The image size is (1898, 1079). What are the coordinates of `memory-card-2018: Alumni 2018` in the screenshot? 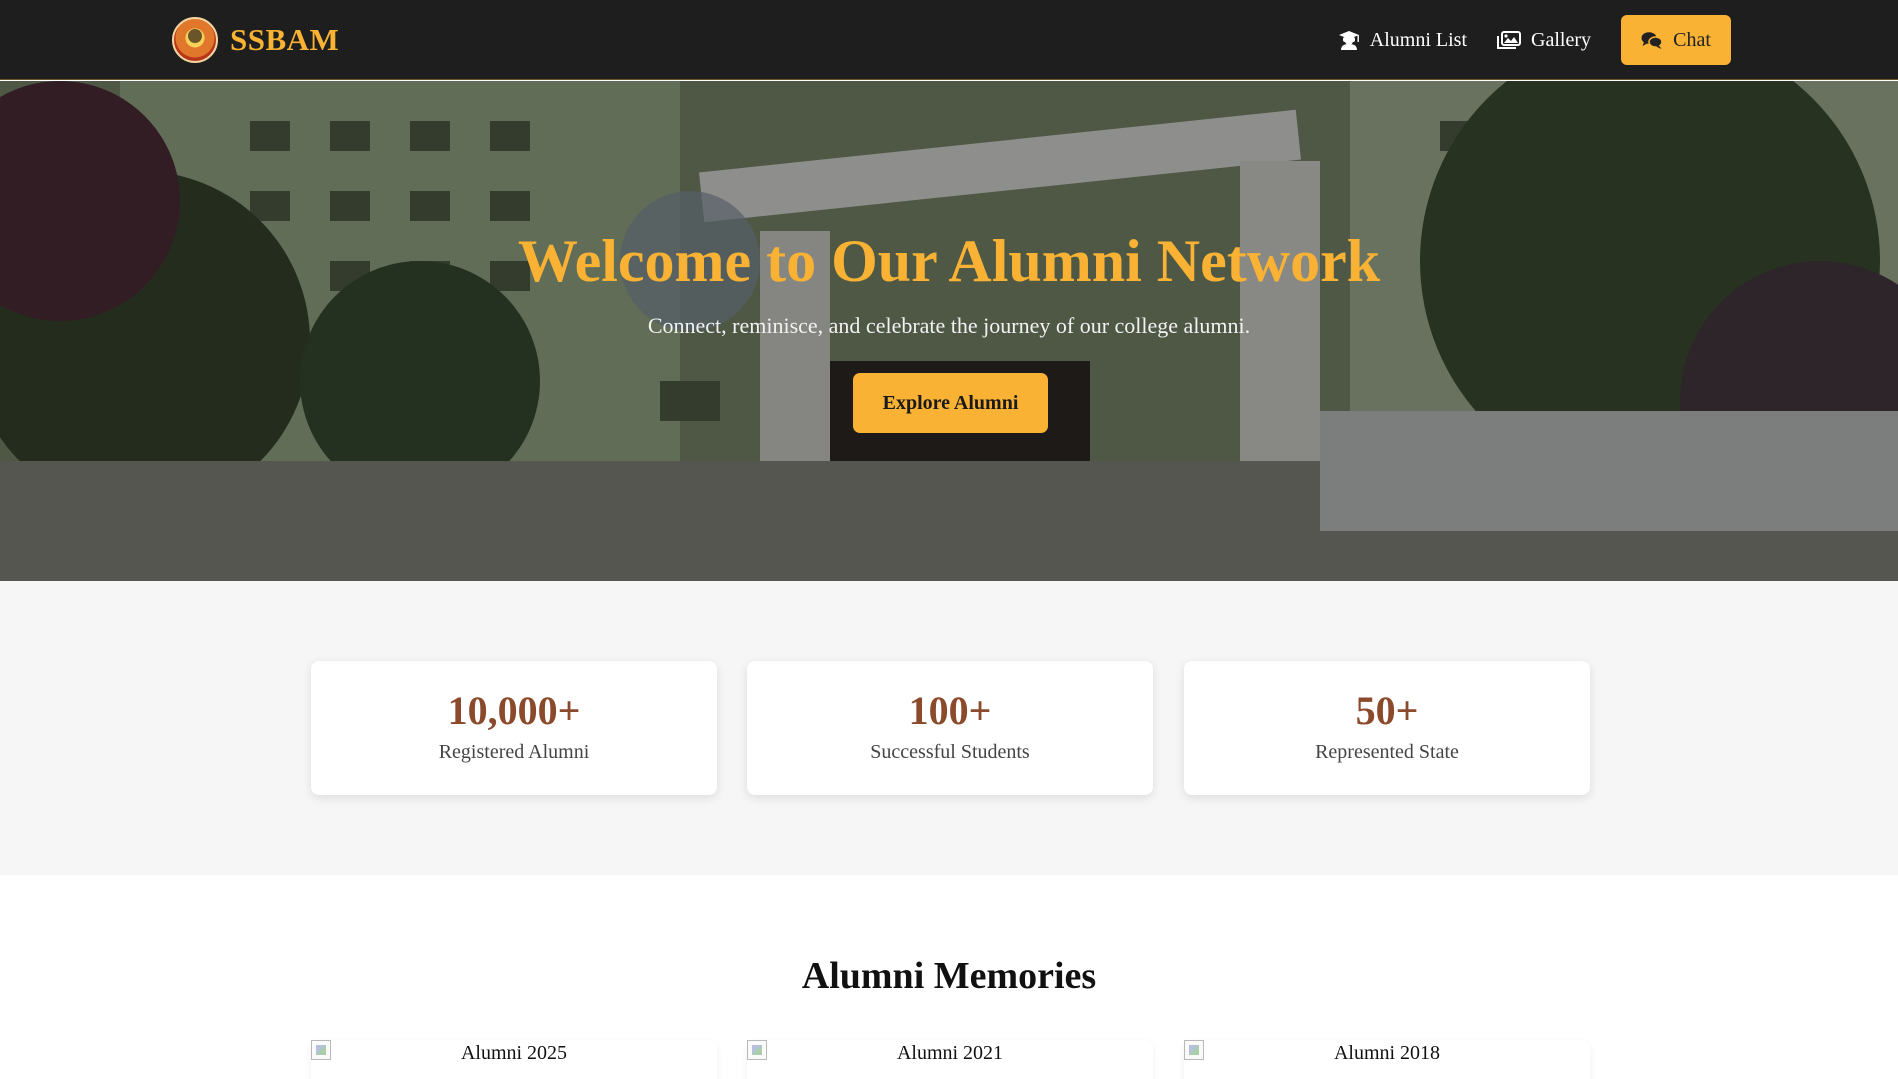 It's located at (1387, 1059).